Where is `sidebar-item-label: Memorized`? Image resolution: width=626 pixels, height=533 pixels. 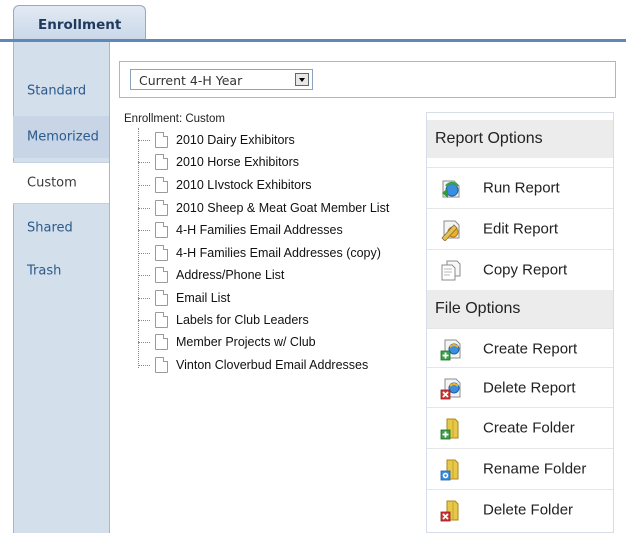 sidebar-item-label: Memorized is located at coordinates (63, 137).